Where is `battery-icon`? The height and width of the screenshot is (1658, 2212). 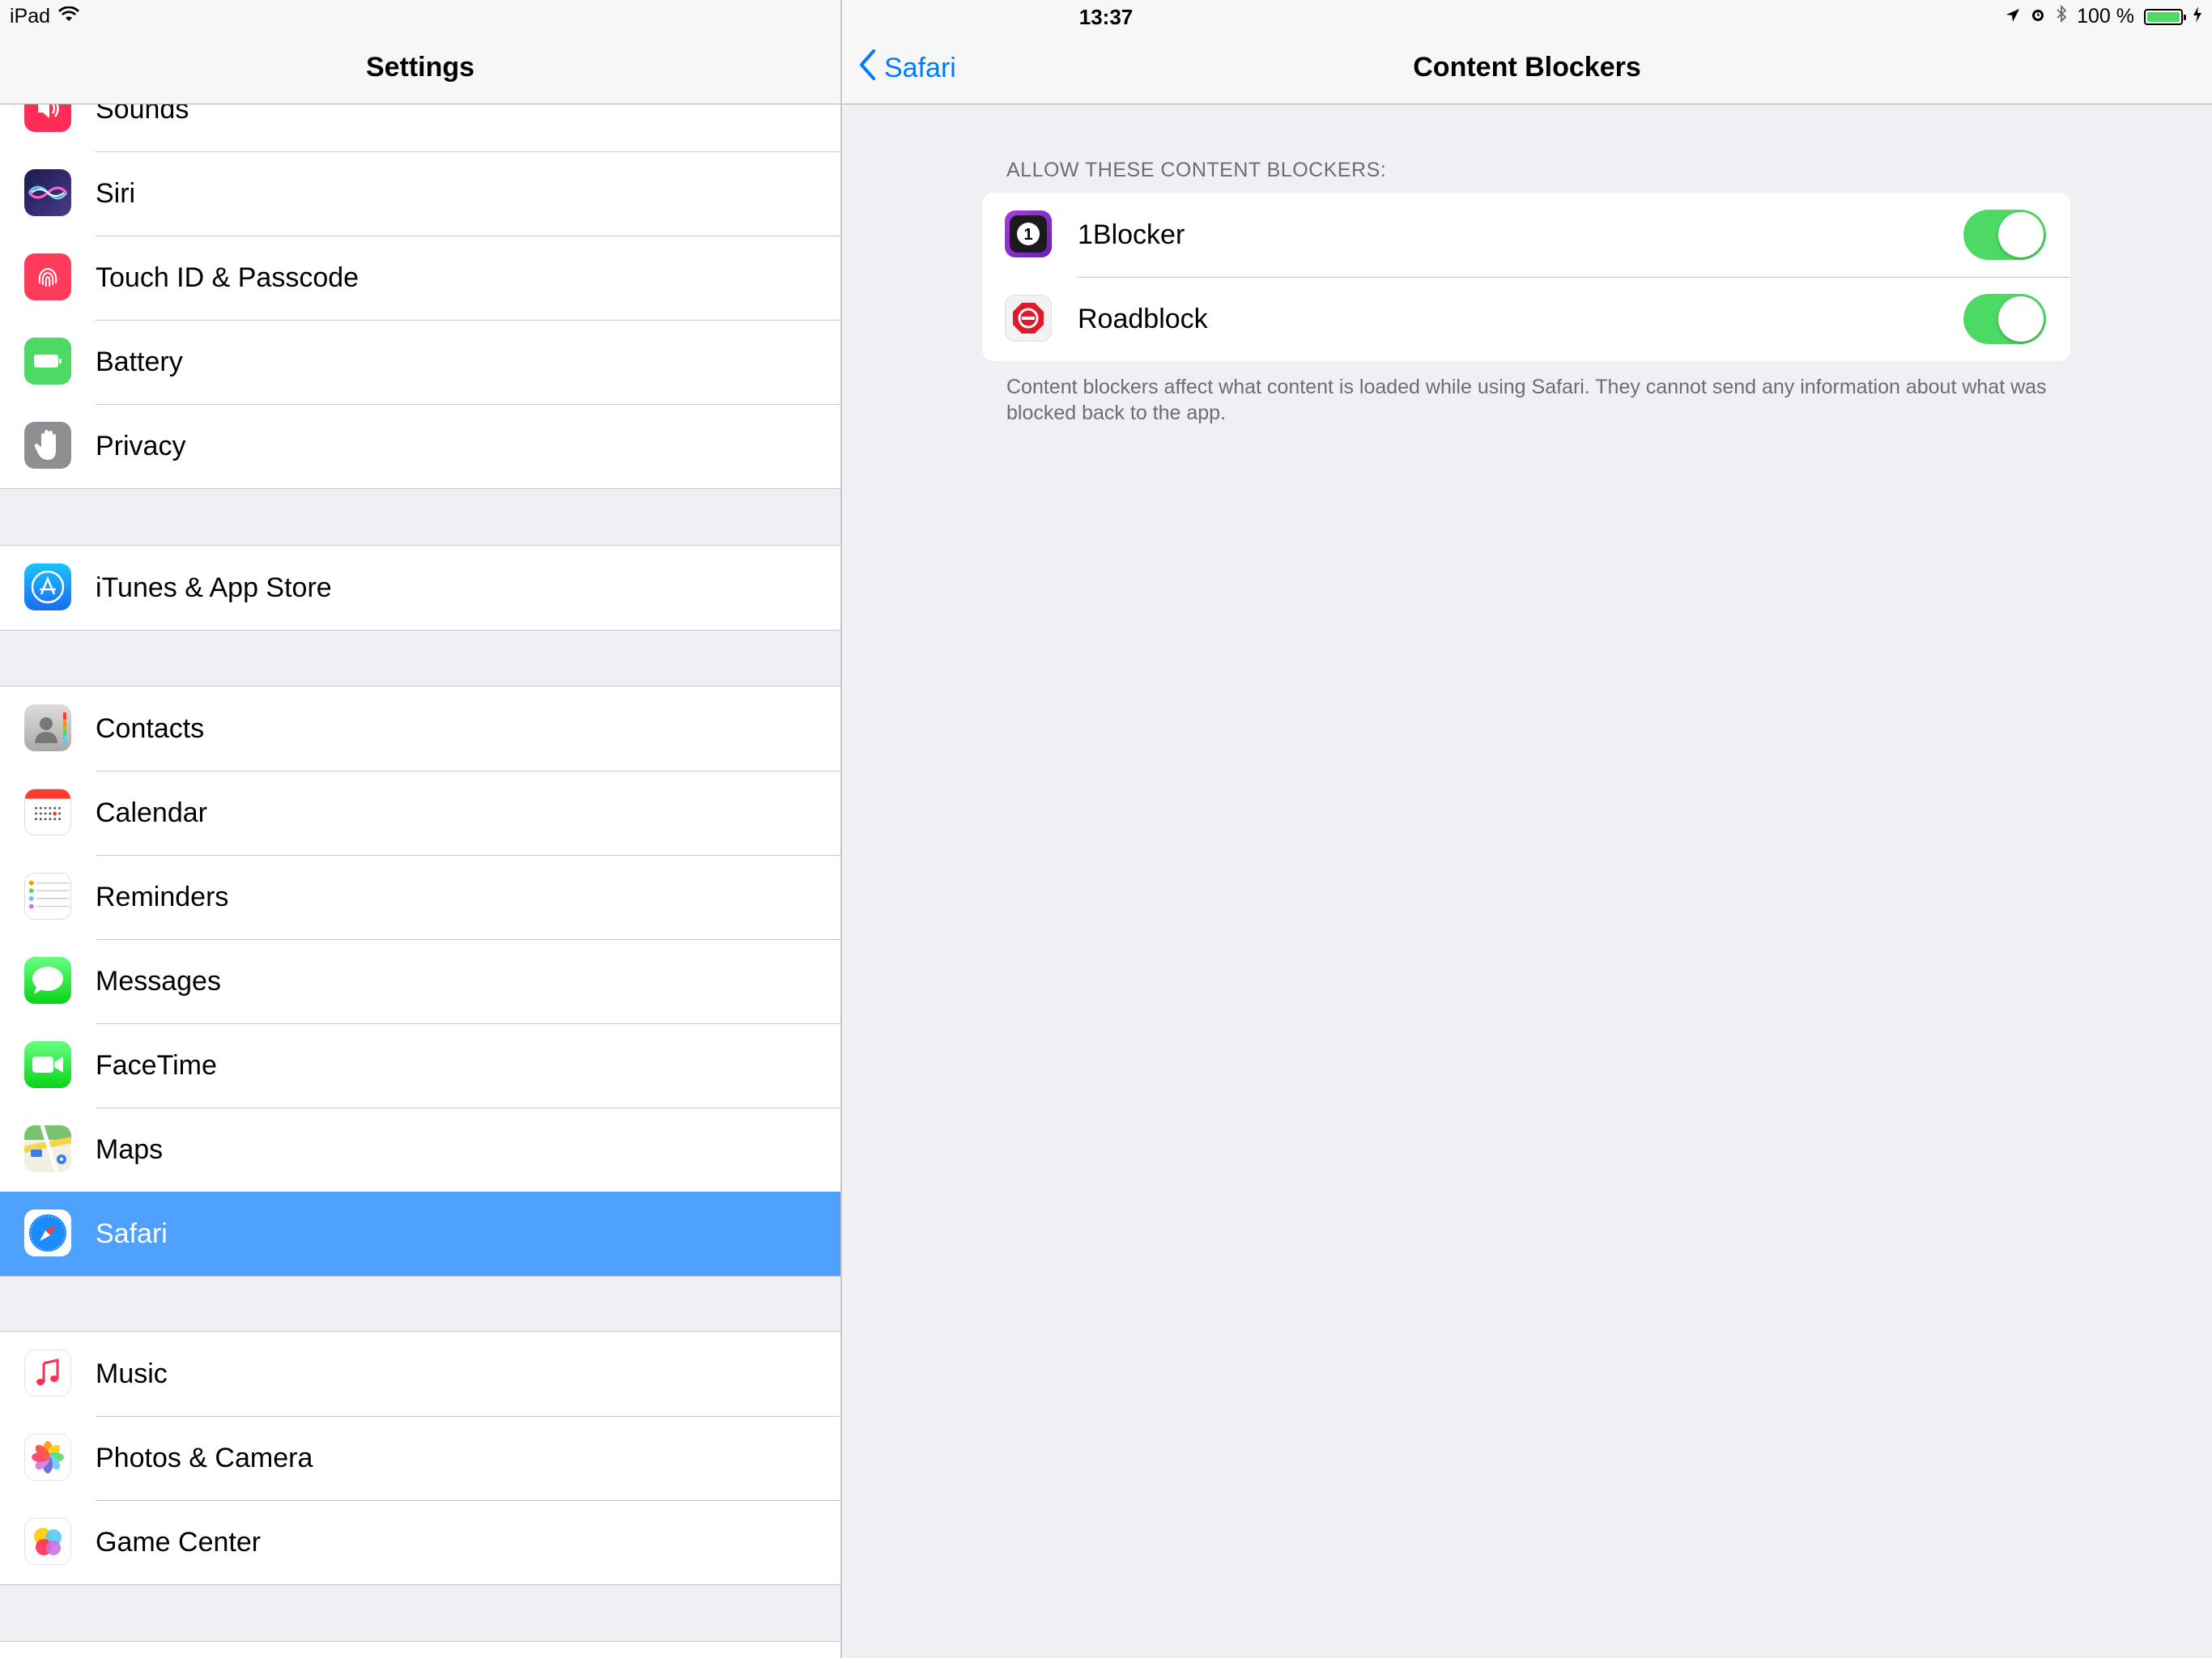 battery-icon is located at coordinates (2165, 16).